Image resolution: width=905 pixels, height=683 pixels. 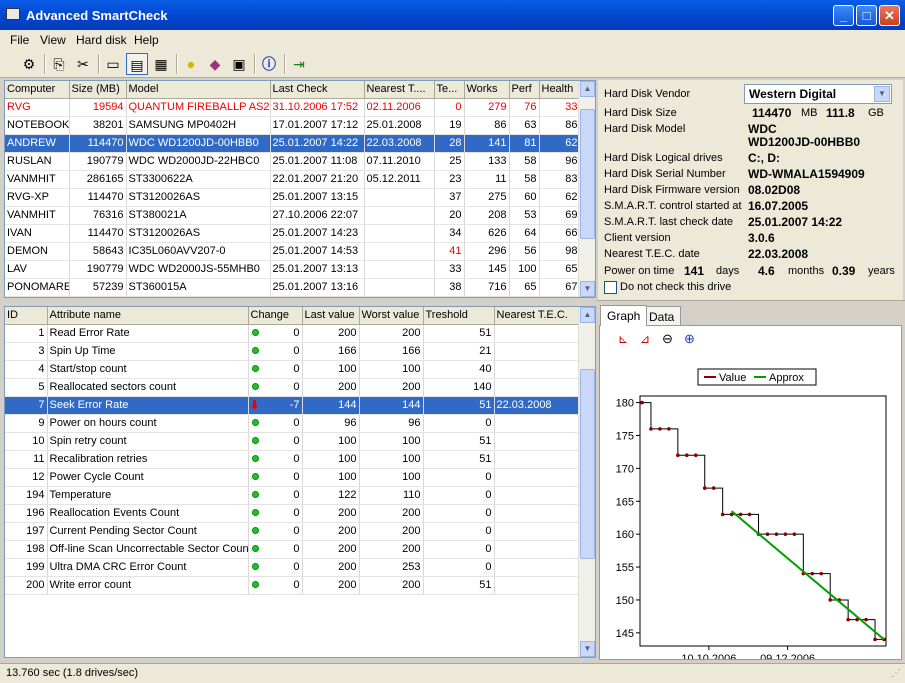 What do you see at coordinates (293, 531) in the screenshot?
I see `attribute-row: 197 Current Pending Sector Count 0 200 200 0` at bounding box center [293, 531].